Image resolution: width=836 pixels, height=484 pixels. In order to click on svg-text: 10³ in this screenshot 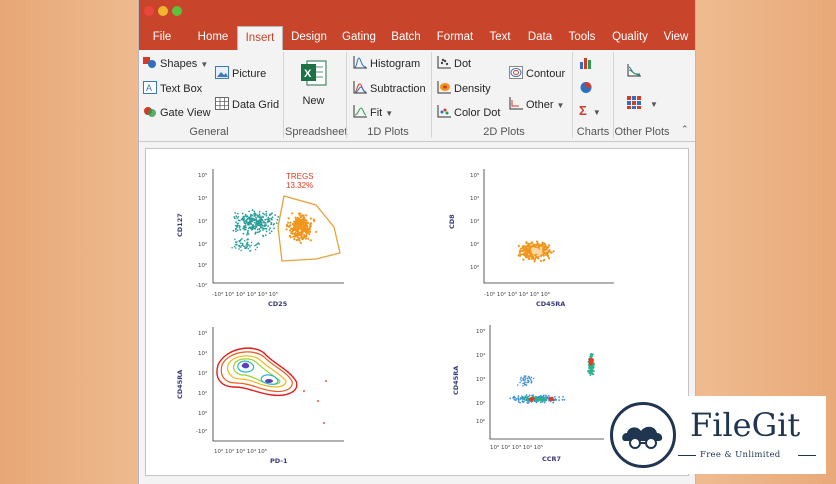, I will do `click(474, 221)`.